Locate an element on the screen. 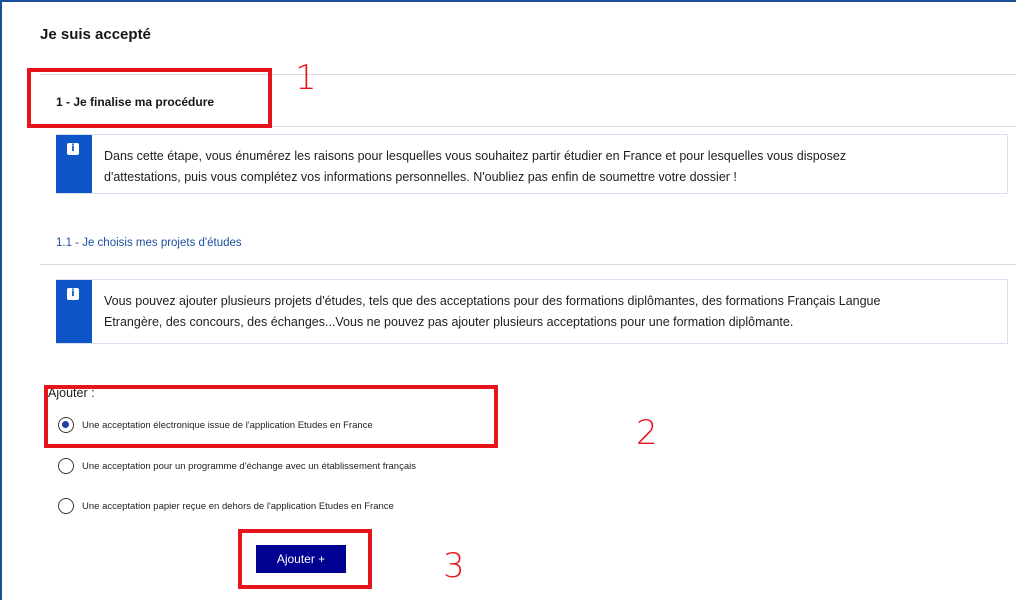 Image resolution: width=1016 pixels, height=600 pixels. divider is located at coordinates (528, 264).